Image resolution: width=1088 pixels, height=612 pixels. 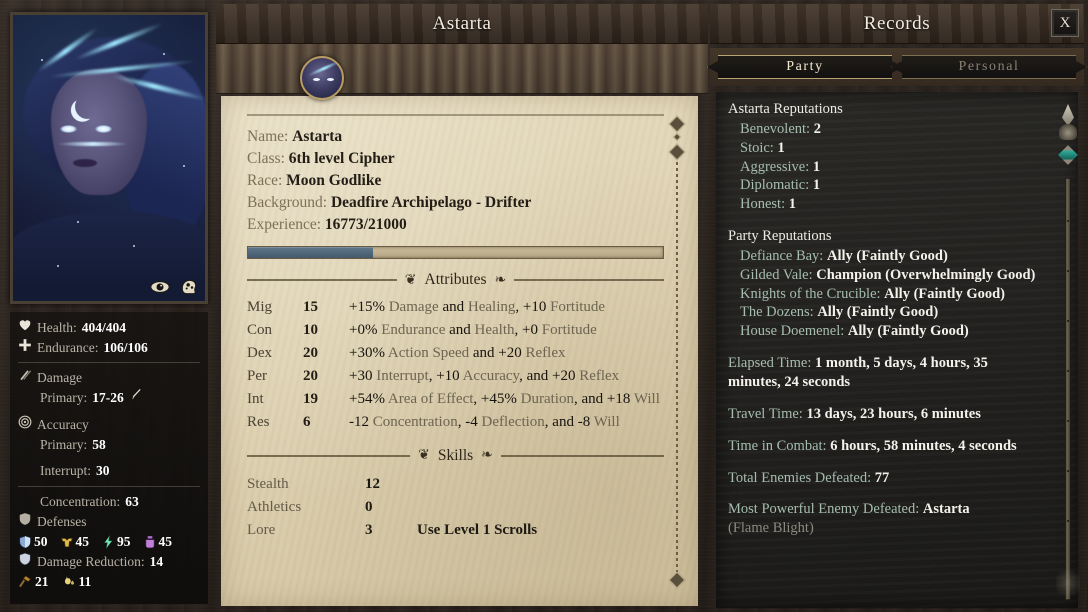 I want to click on skill-value: 3, so click(x=369, y=530).